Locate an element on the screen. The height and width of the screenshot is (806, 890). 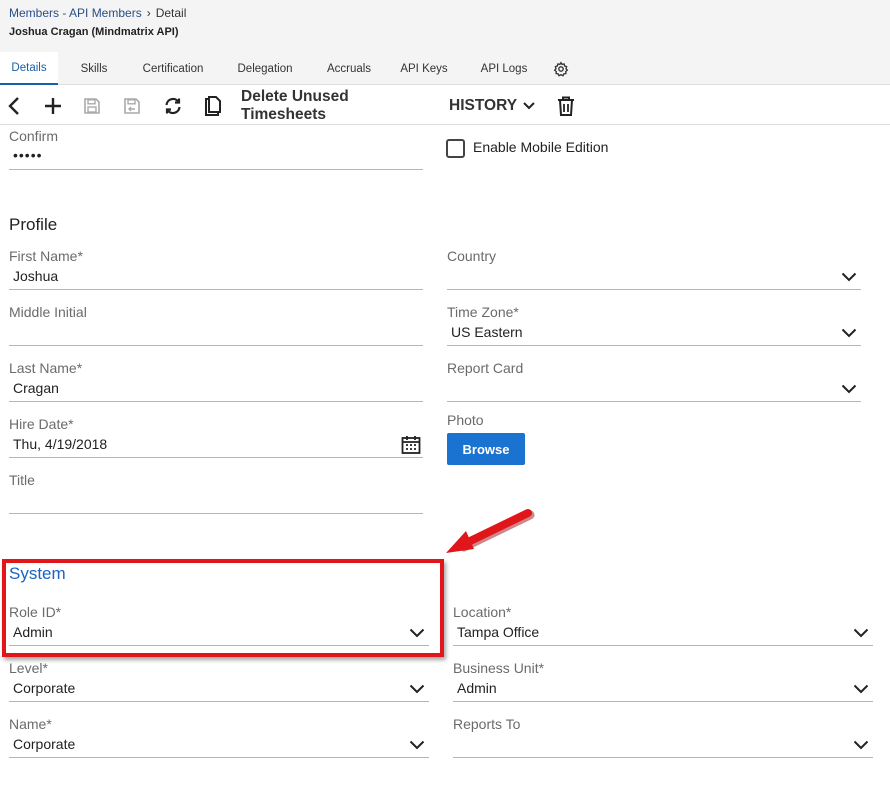
last-name-field: Cragan is located at coordinates (36, 388).